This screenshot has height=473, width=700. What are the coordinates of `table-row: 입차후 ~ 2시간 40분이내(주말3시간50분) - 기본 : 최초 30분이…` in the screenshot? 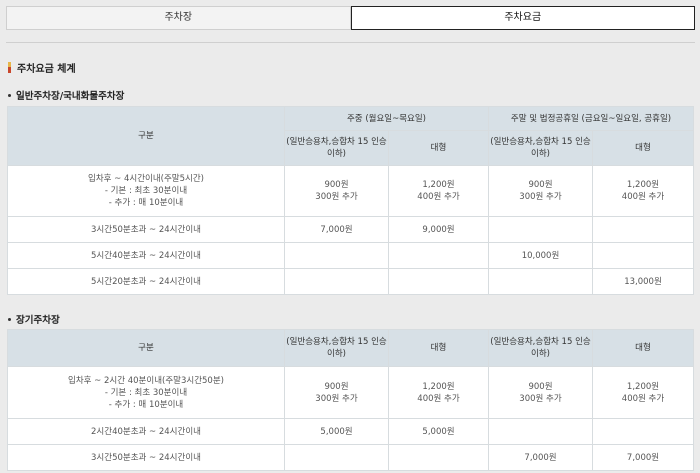 It's located at (350, 392).